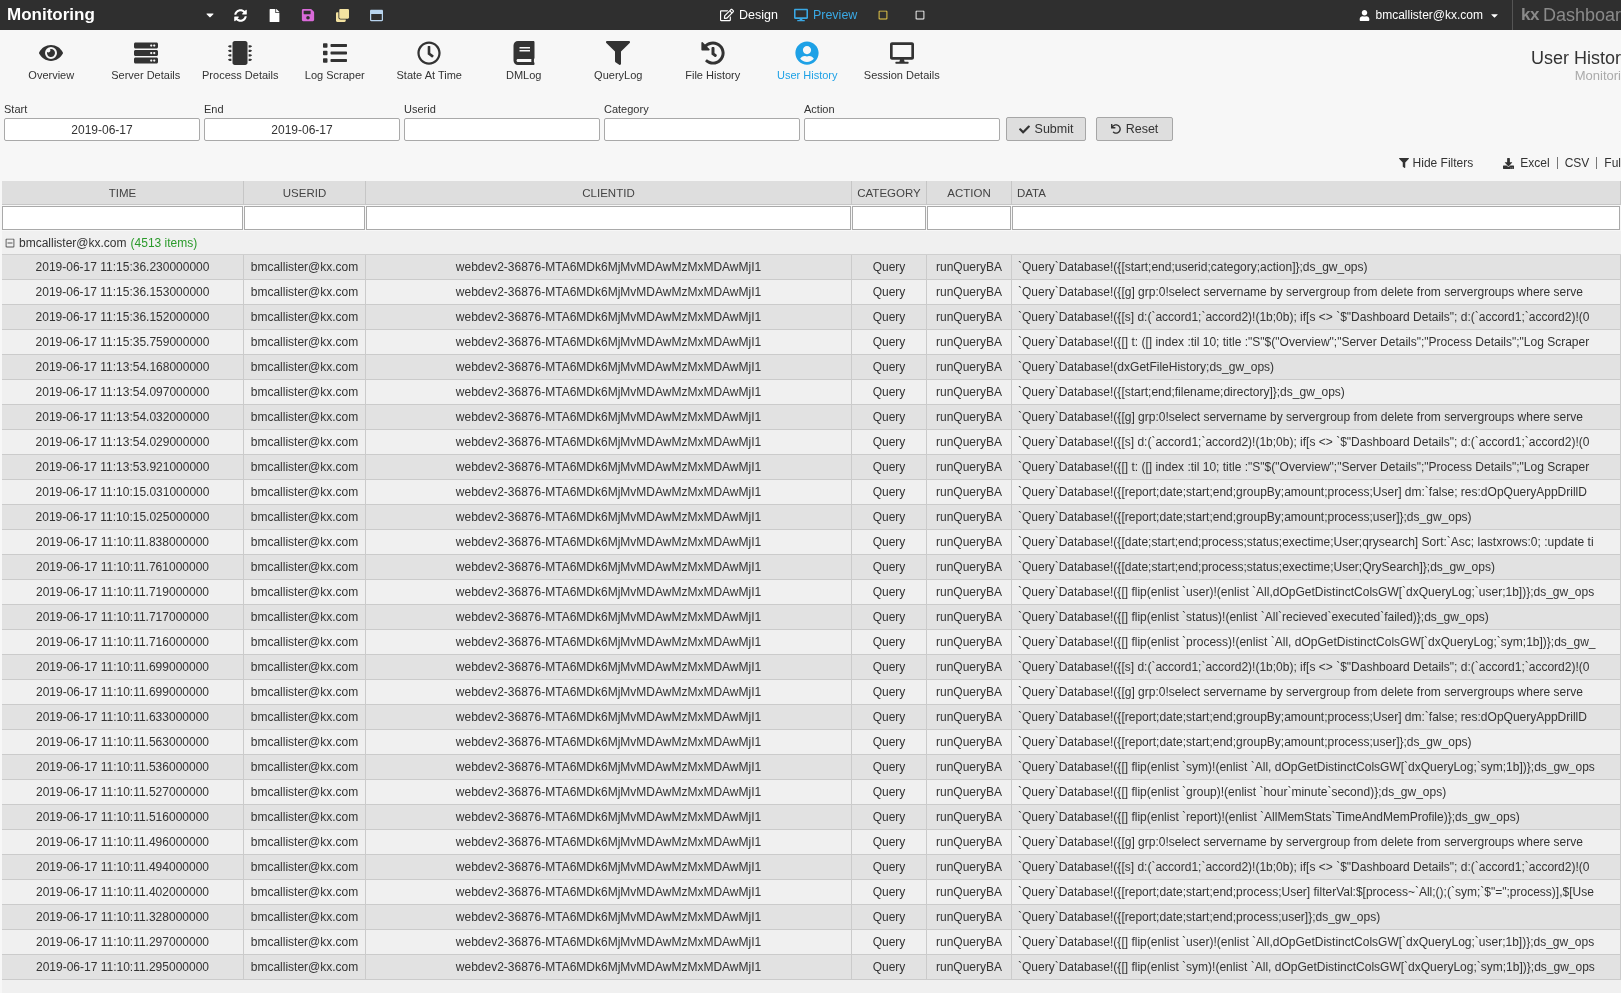 This screenshot has width=1621, height=993. What do you see at coordinates (51, 58) in the screenshot?
I see `nav-tab: Overview` at bounding box center [51, 58].